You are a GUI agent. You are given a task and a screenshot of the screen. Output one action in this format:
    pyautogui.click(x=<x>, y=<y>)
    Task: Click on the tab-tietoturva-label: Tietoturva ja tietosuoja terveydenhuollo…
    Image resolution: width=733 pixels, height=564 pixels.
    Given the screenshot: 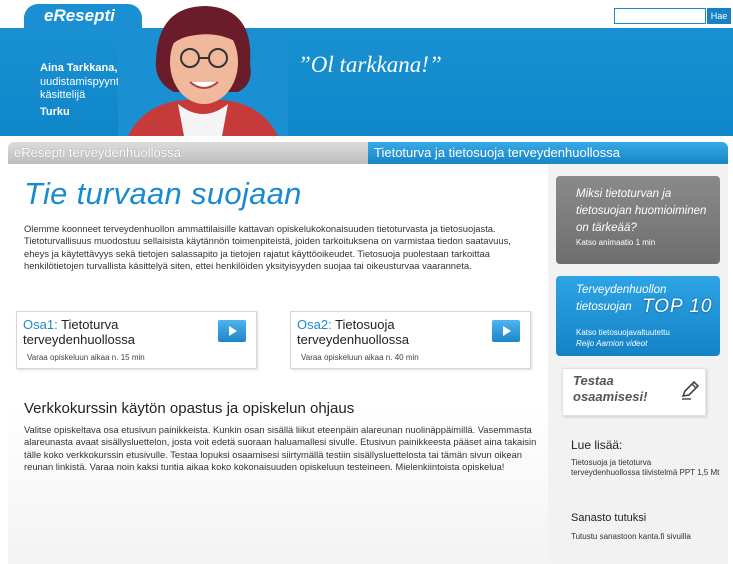 What is the action you would take?
    pyautogui.click(x=497, y=152)
    